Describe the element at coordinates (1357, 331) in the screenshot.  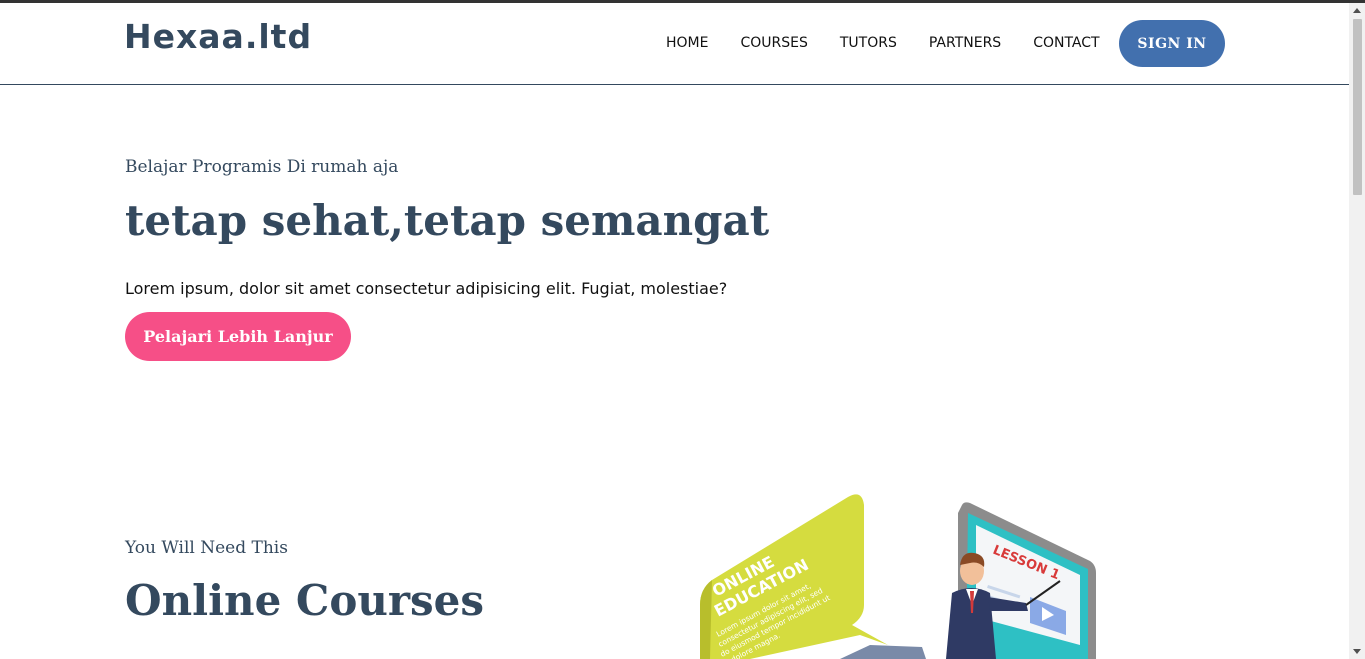
I see `page-scrollbar` at that location.